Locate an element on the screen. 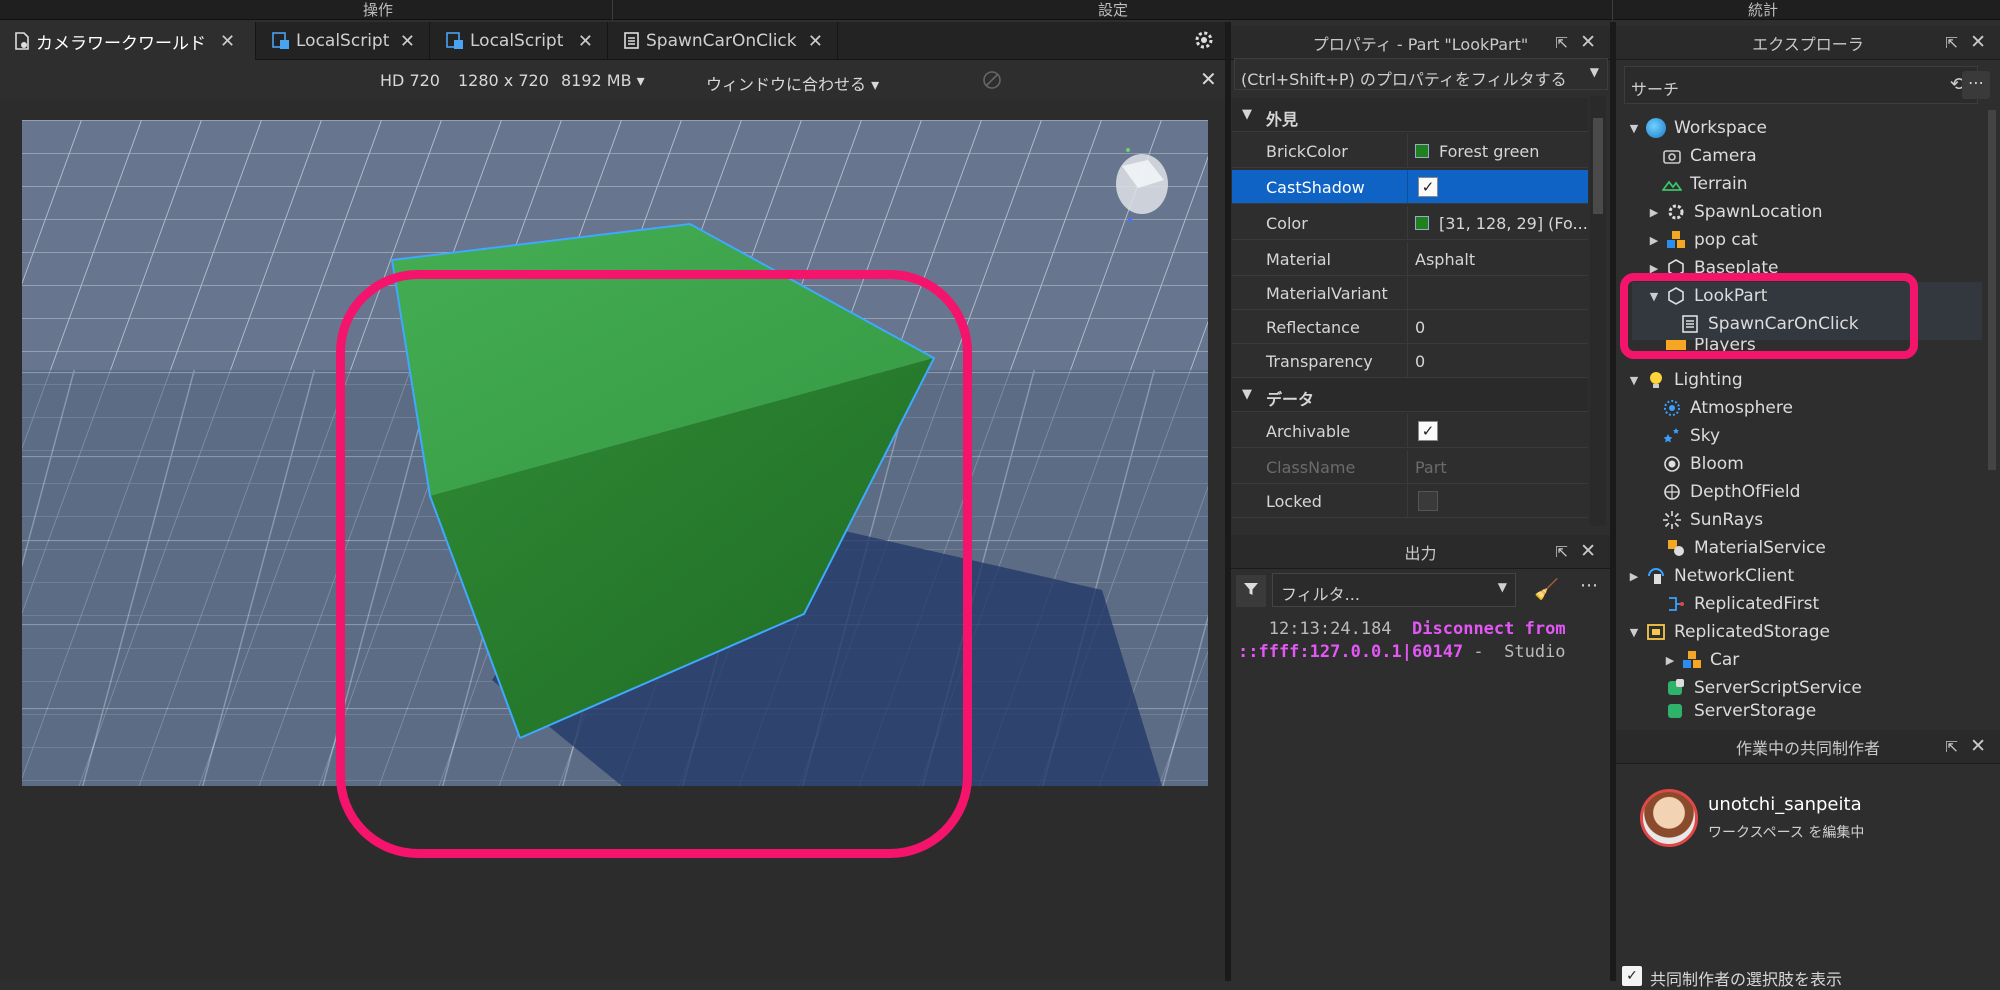 The height and width of the screenshot is (990, 2000). gear-icon is located at coordinates (1204, 40).